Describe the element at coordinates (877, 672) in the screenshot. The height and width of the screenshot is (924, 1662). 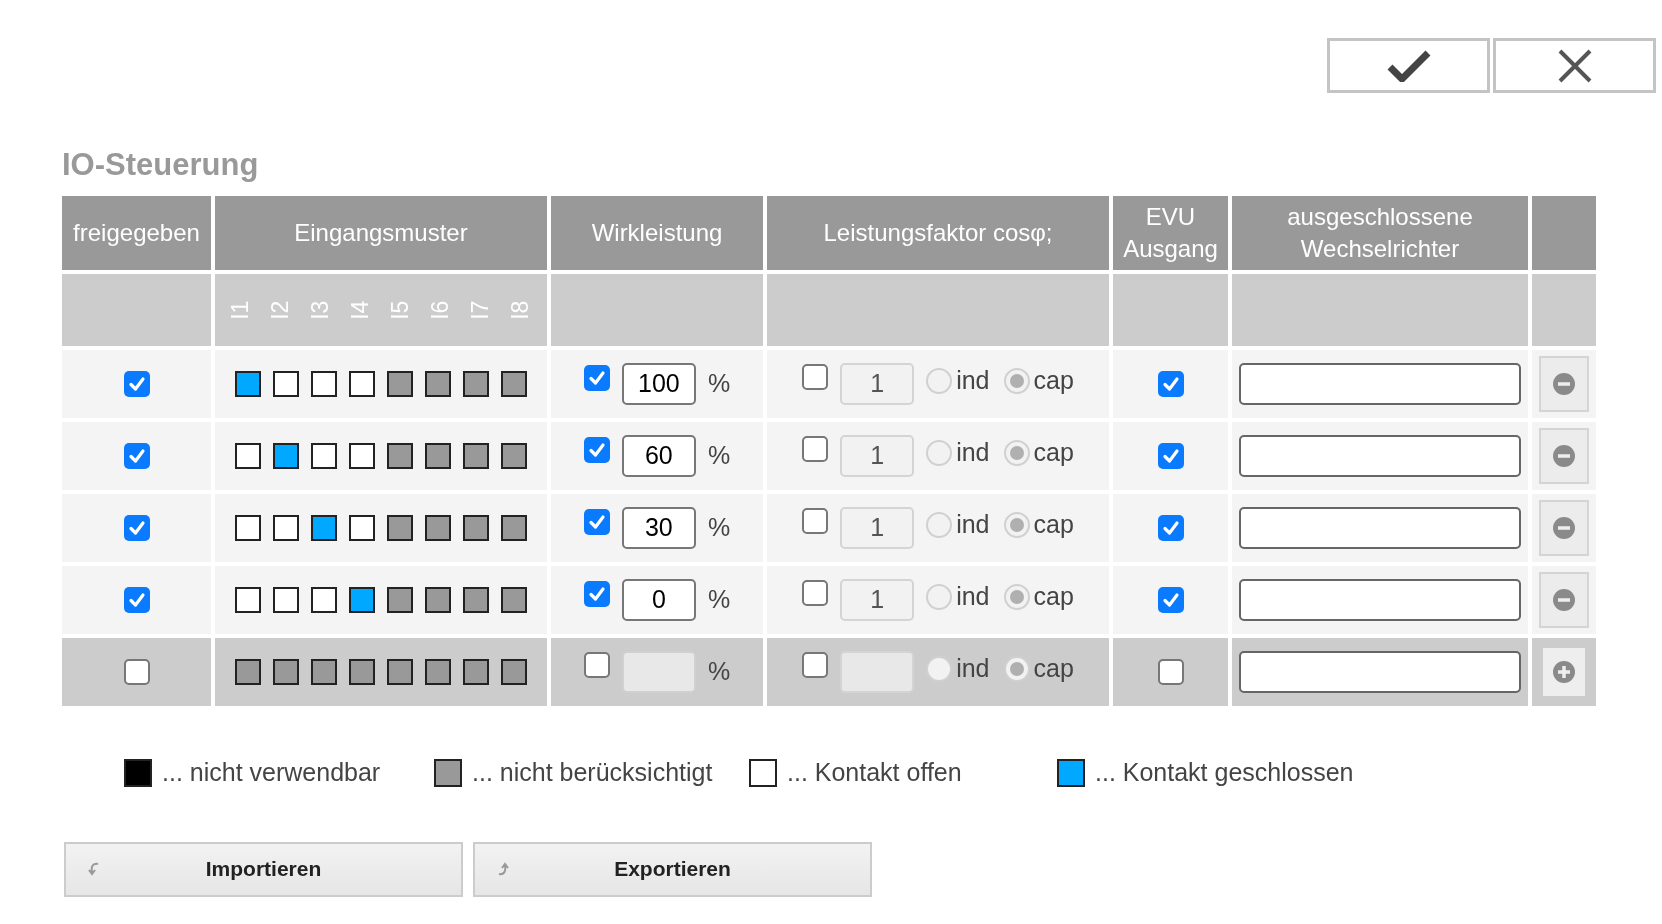
I see `power-factor-input` at that location.